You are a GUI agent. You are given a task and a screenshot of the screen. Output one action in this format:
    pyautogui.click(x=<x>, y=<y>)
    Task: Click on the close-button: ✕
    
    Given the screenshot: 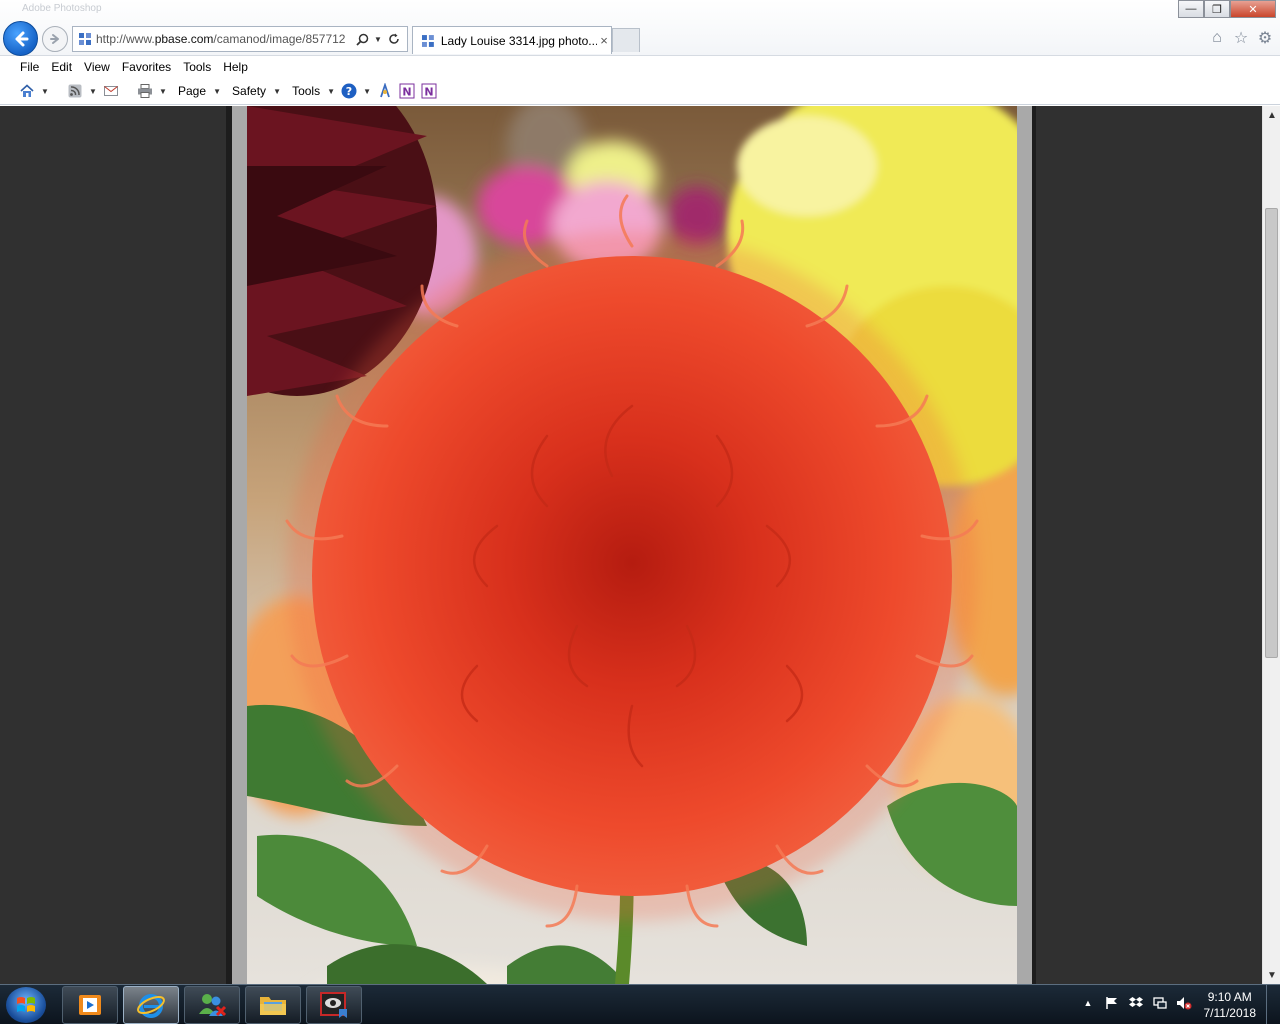 What is the action you would take?
    pyautogui.click(x=1253, y=9)
    